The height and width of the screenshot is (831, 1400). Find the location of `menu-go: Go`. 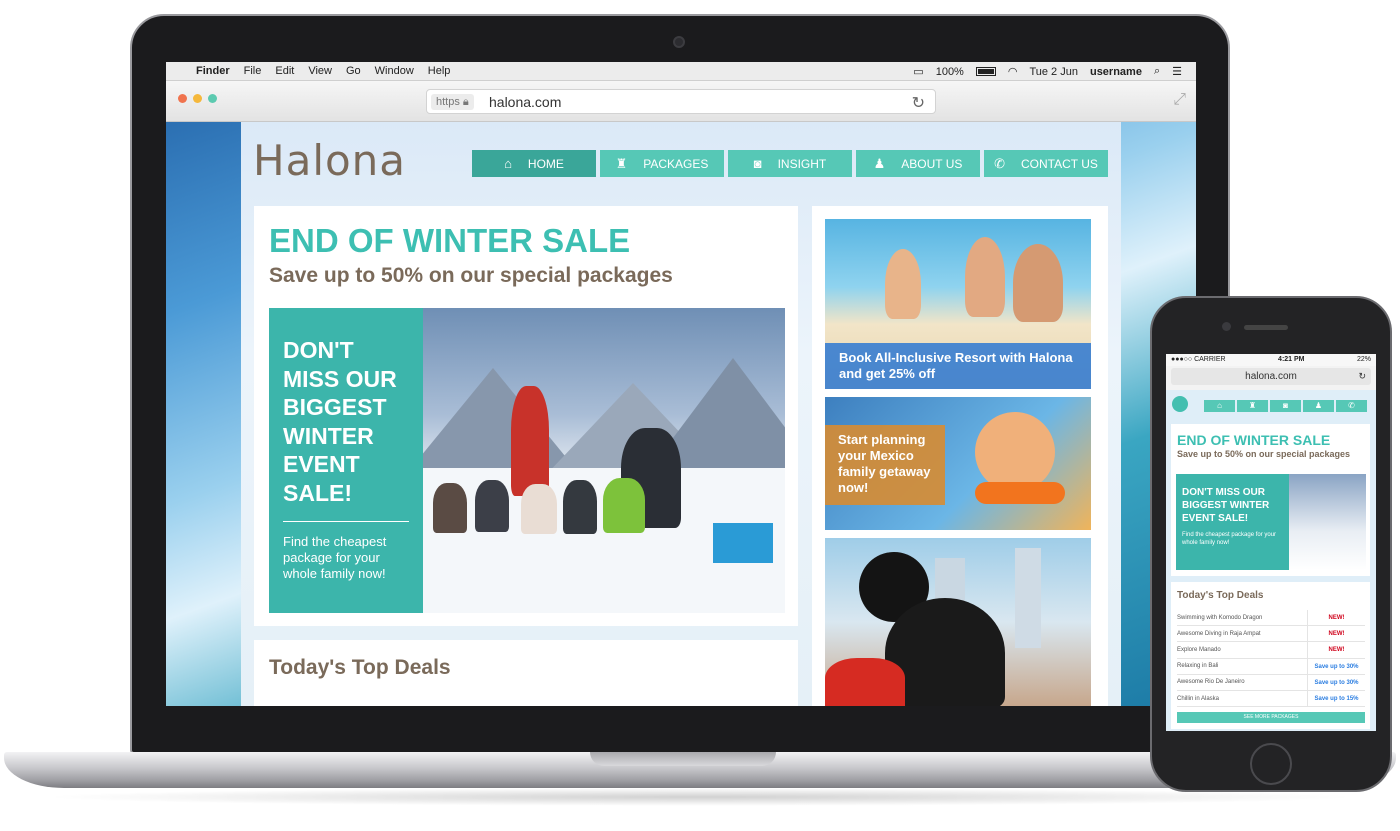

menu-go: Go is located at coordinates (353, 71).